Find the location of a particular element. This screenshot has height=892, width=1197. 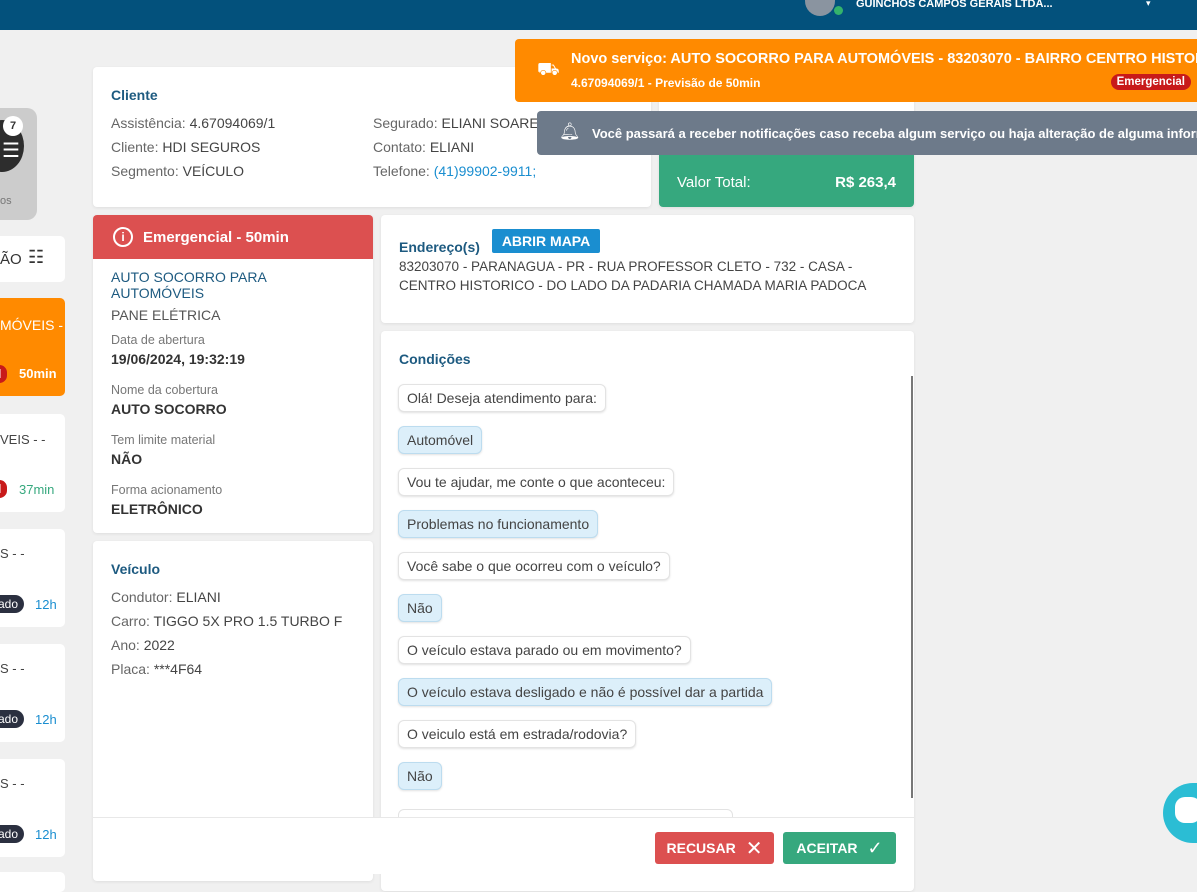

car-row: Carro: TIGGO 5X PRO 1.5 TURBO F is located at coordinates (227, 621).